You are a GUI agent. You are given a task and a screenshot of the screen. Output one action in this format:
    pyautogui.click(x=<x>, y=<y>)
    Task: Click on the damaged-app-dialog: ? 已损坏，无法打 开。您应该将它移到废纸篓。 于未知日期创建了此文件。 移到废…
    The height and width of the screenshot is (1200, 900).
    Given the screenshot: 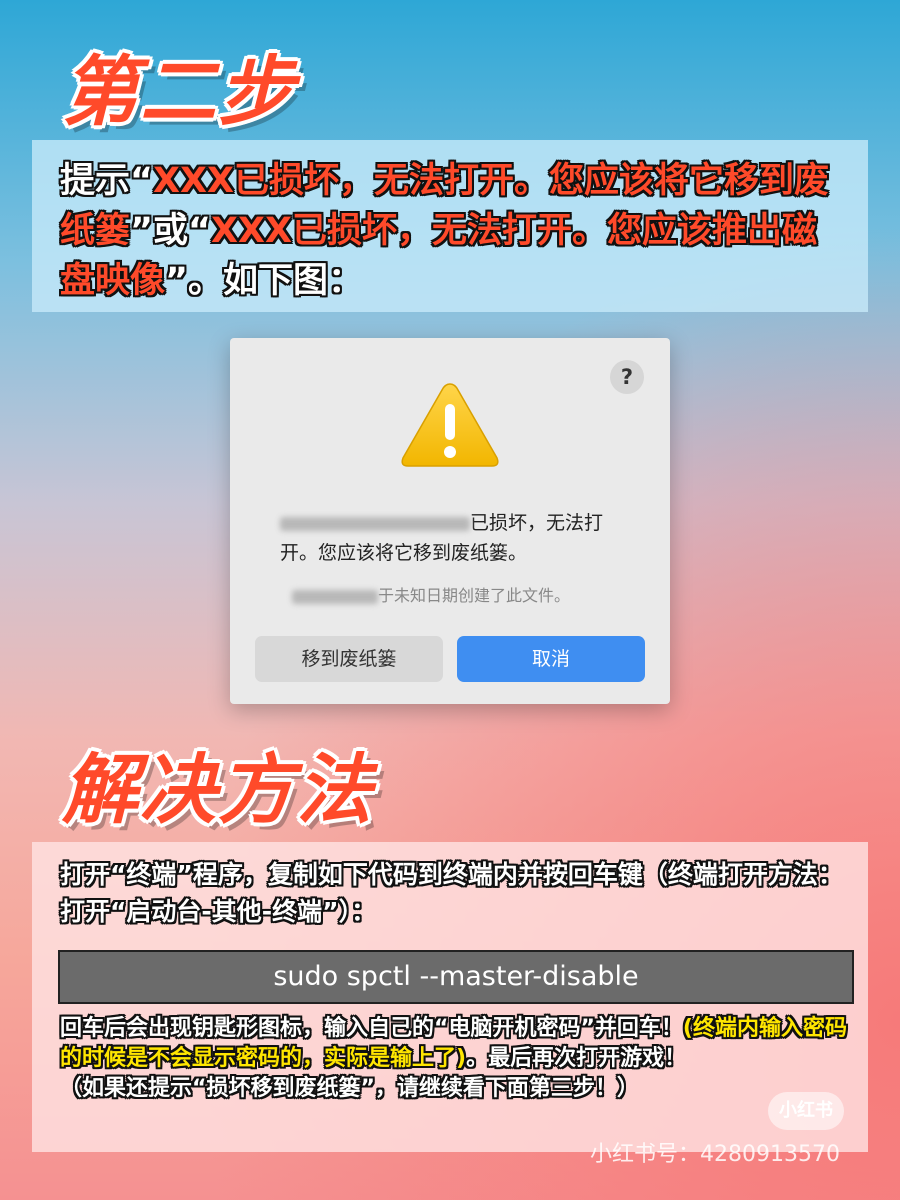 What is the action you would take?
    pyautogui.click(x=450, y=521)
    